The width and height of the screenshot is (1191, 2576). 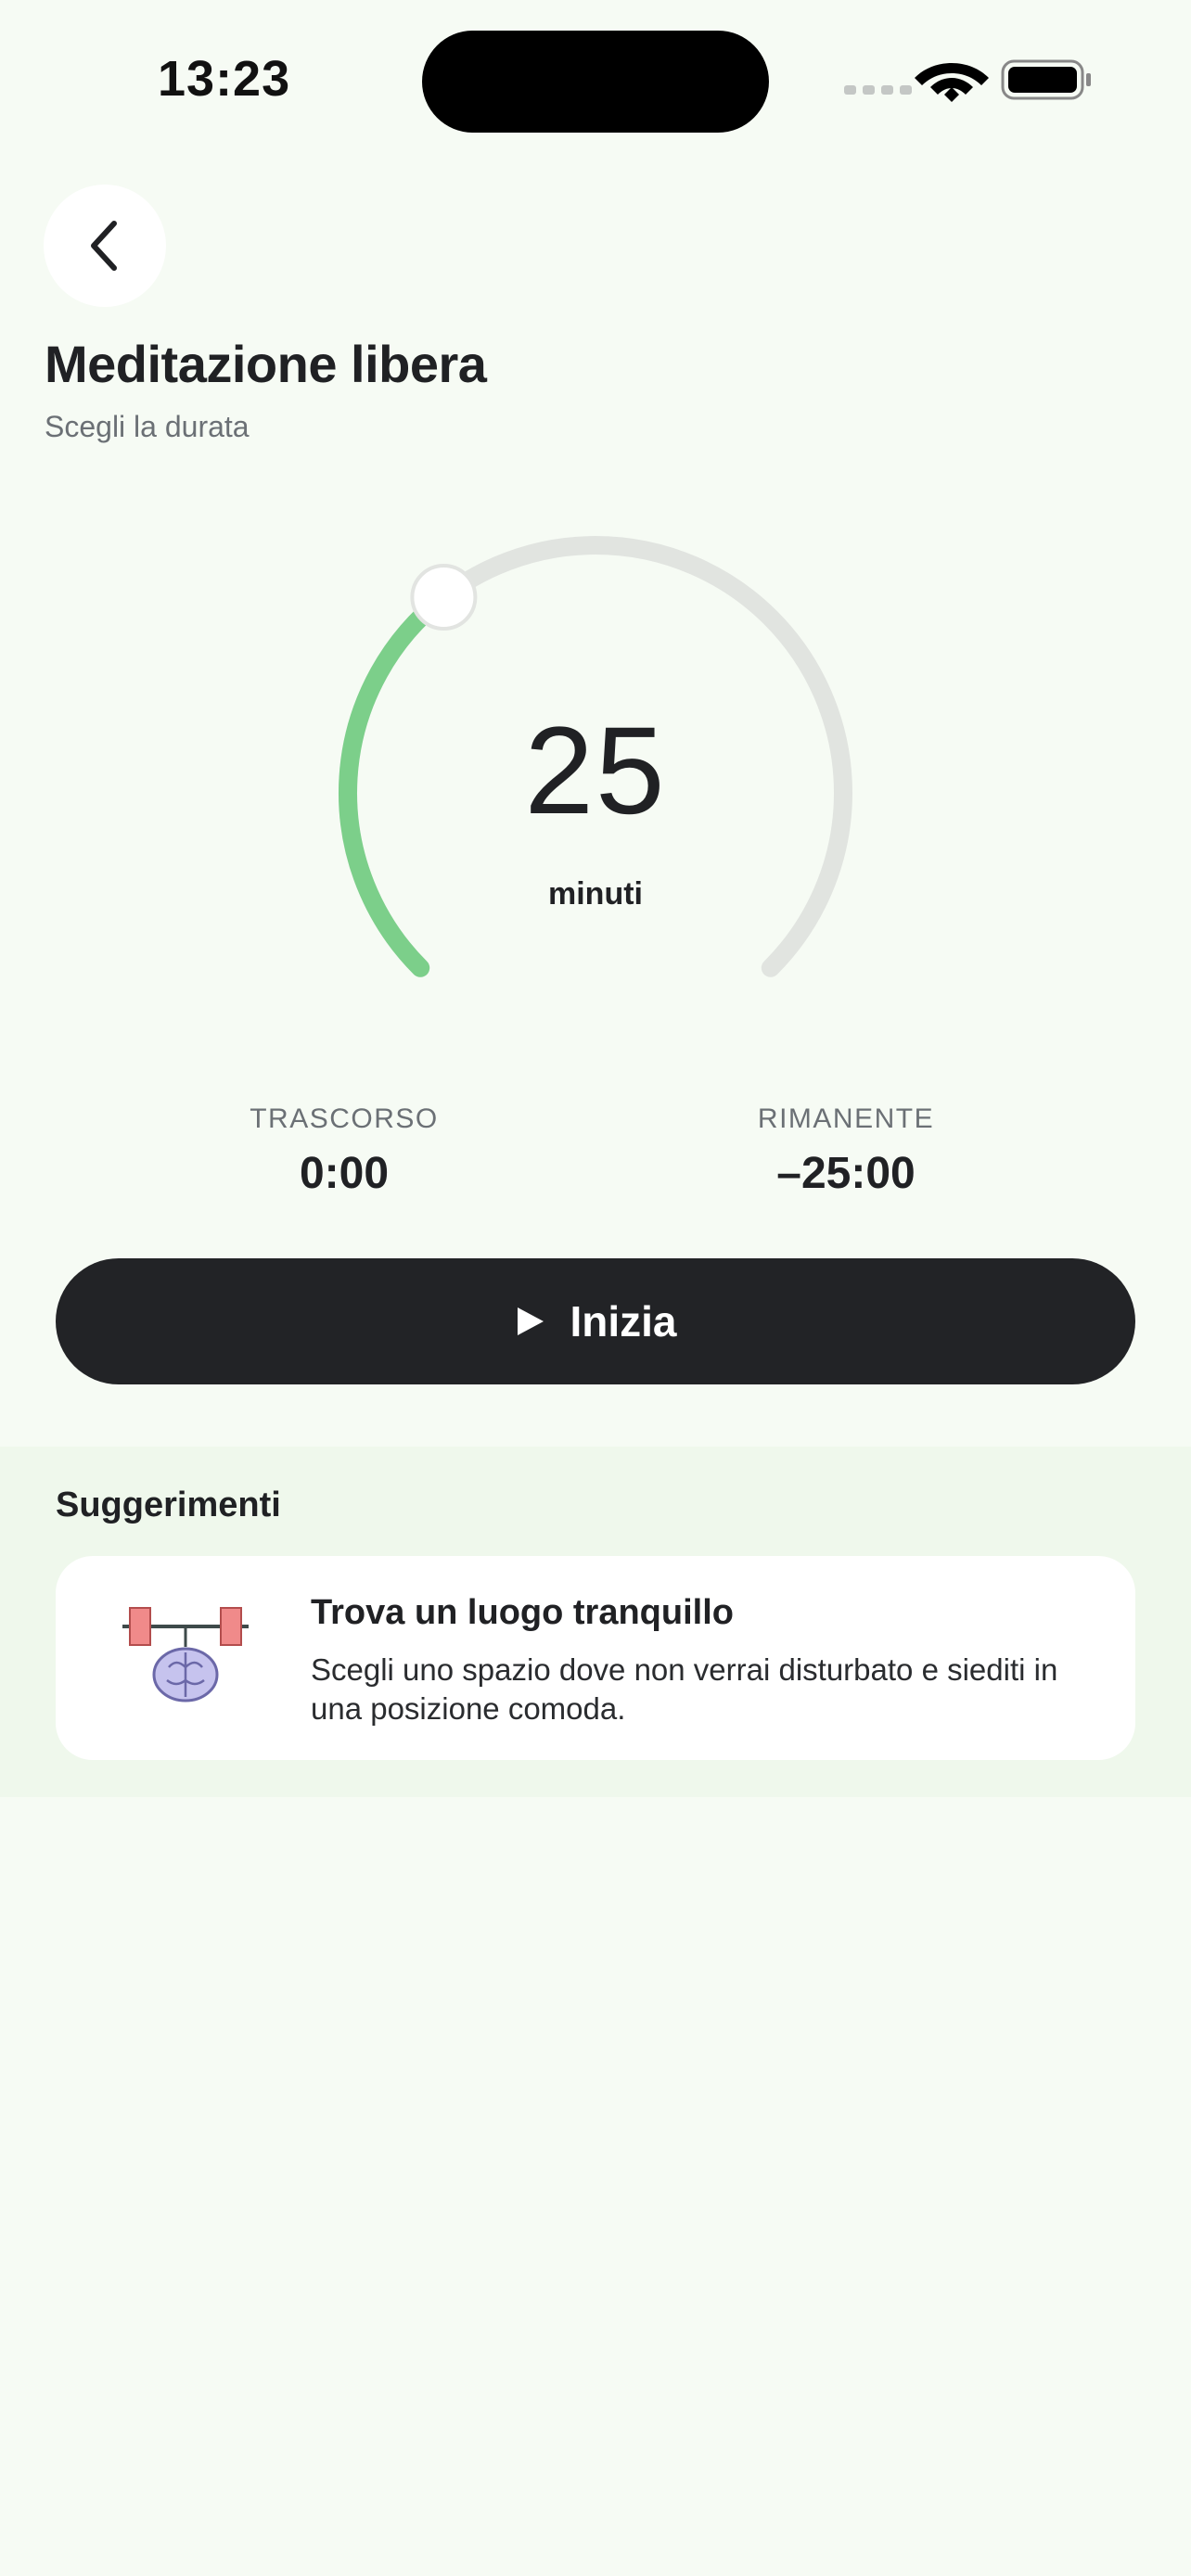 What do you see at coordinates (266, 364) in the screenshot?
I see `page-title: Meditazione libera` at bounding box center [266, 364].